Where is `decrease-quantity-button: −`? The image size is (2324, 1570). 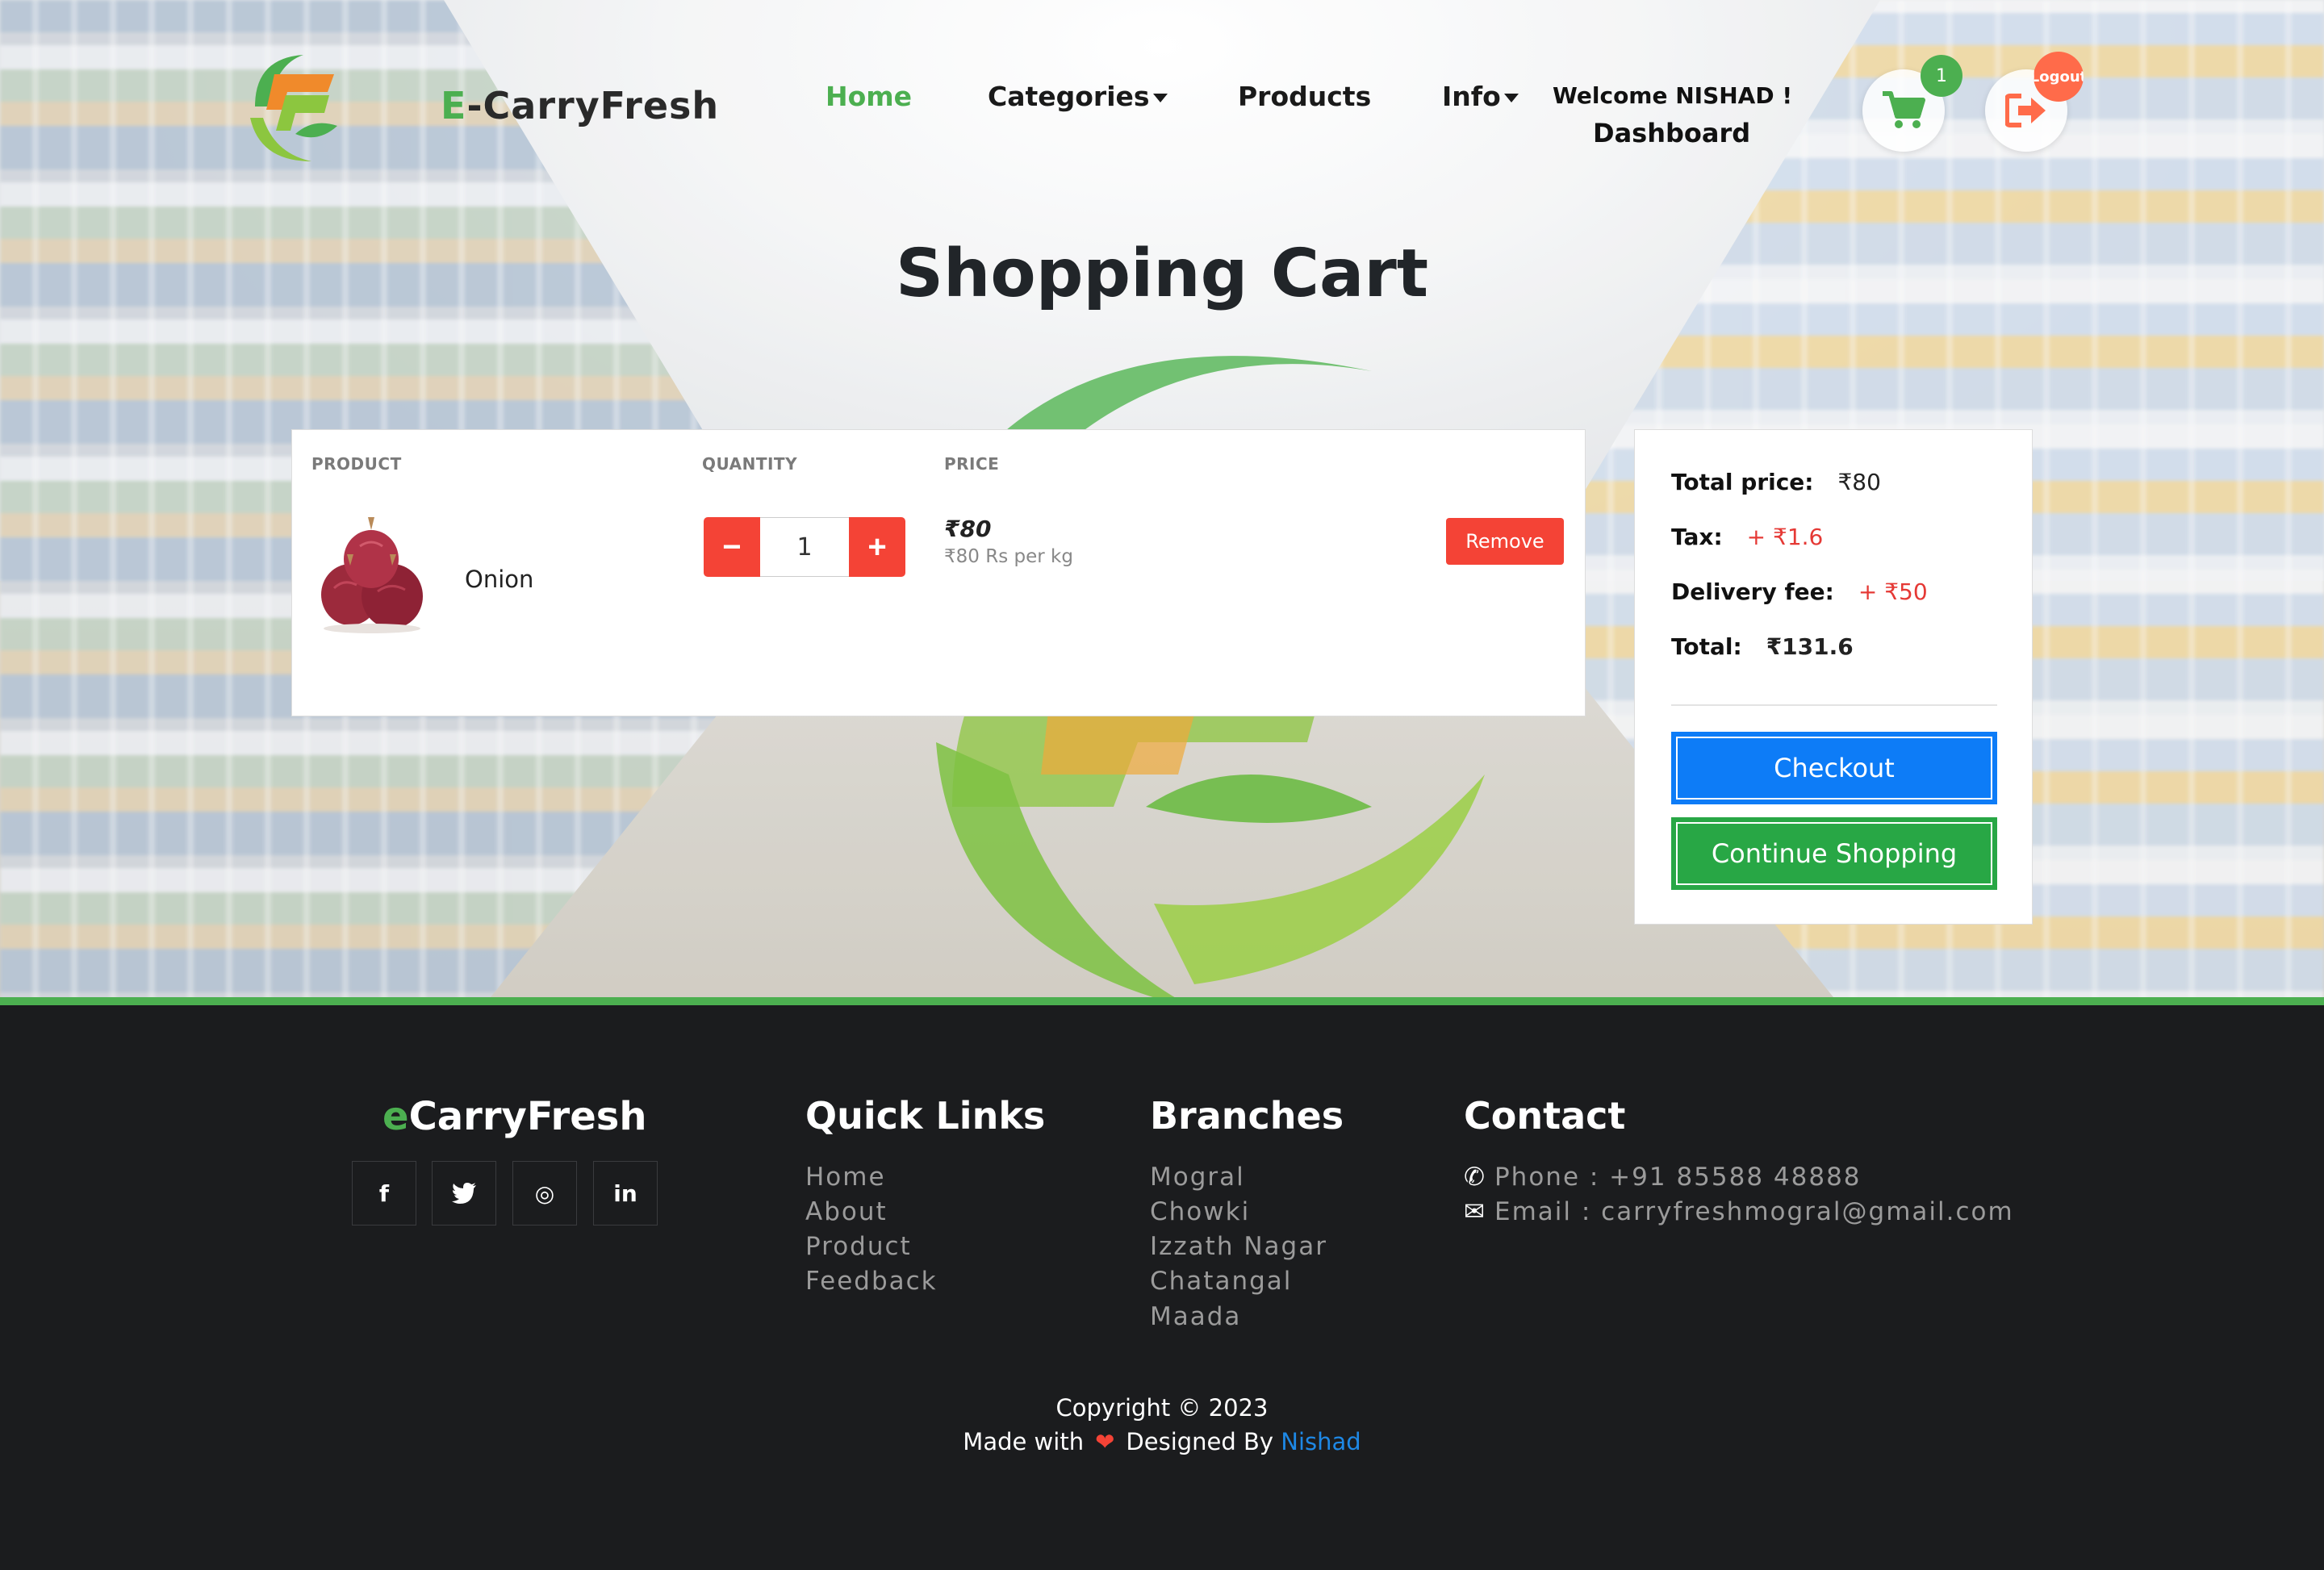
decrease-quantity-button: − is located at coordinates (732, 547).